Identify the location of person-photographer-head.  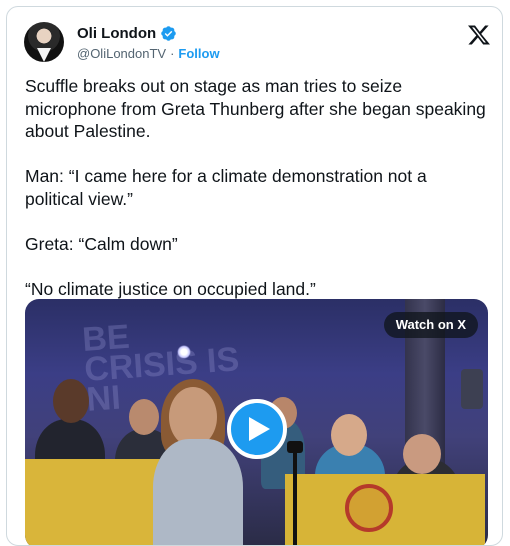
(144, 417).